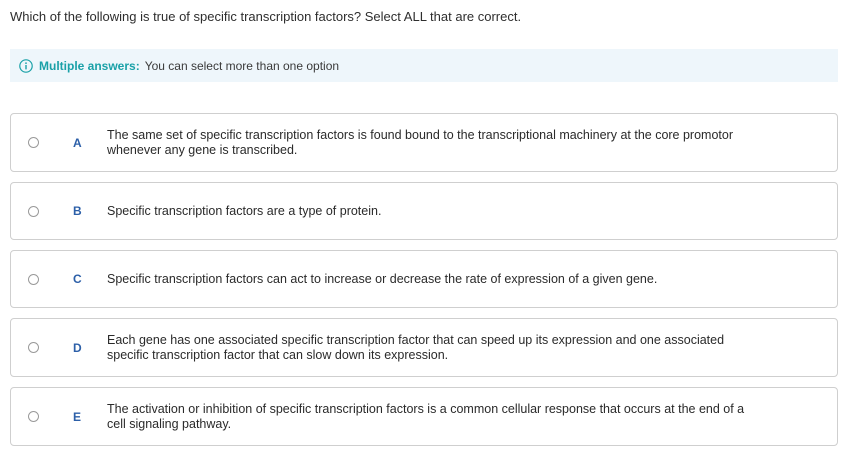 This screenshot has width=844, height=466. I want to click on option-text-line: cell signaling pathway., so click(169, 423).